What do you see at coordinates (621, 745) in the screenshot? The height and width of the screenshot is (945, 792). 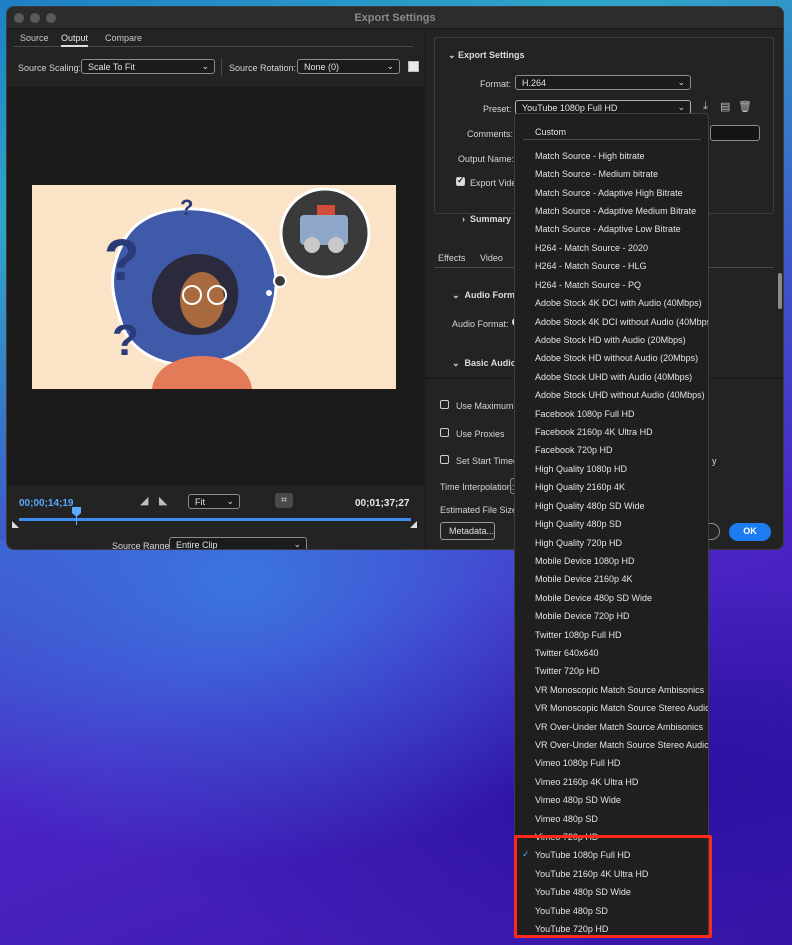 I see `preset-option: VR Over-Under Match Source Stereo Audio` at bounding box center [621, 745].